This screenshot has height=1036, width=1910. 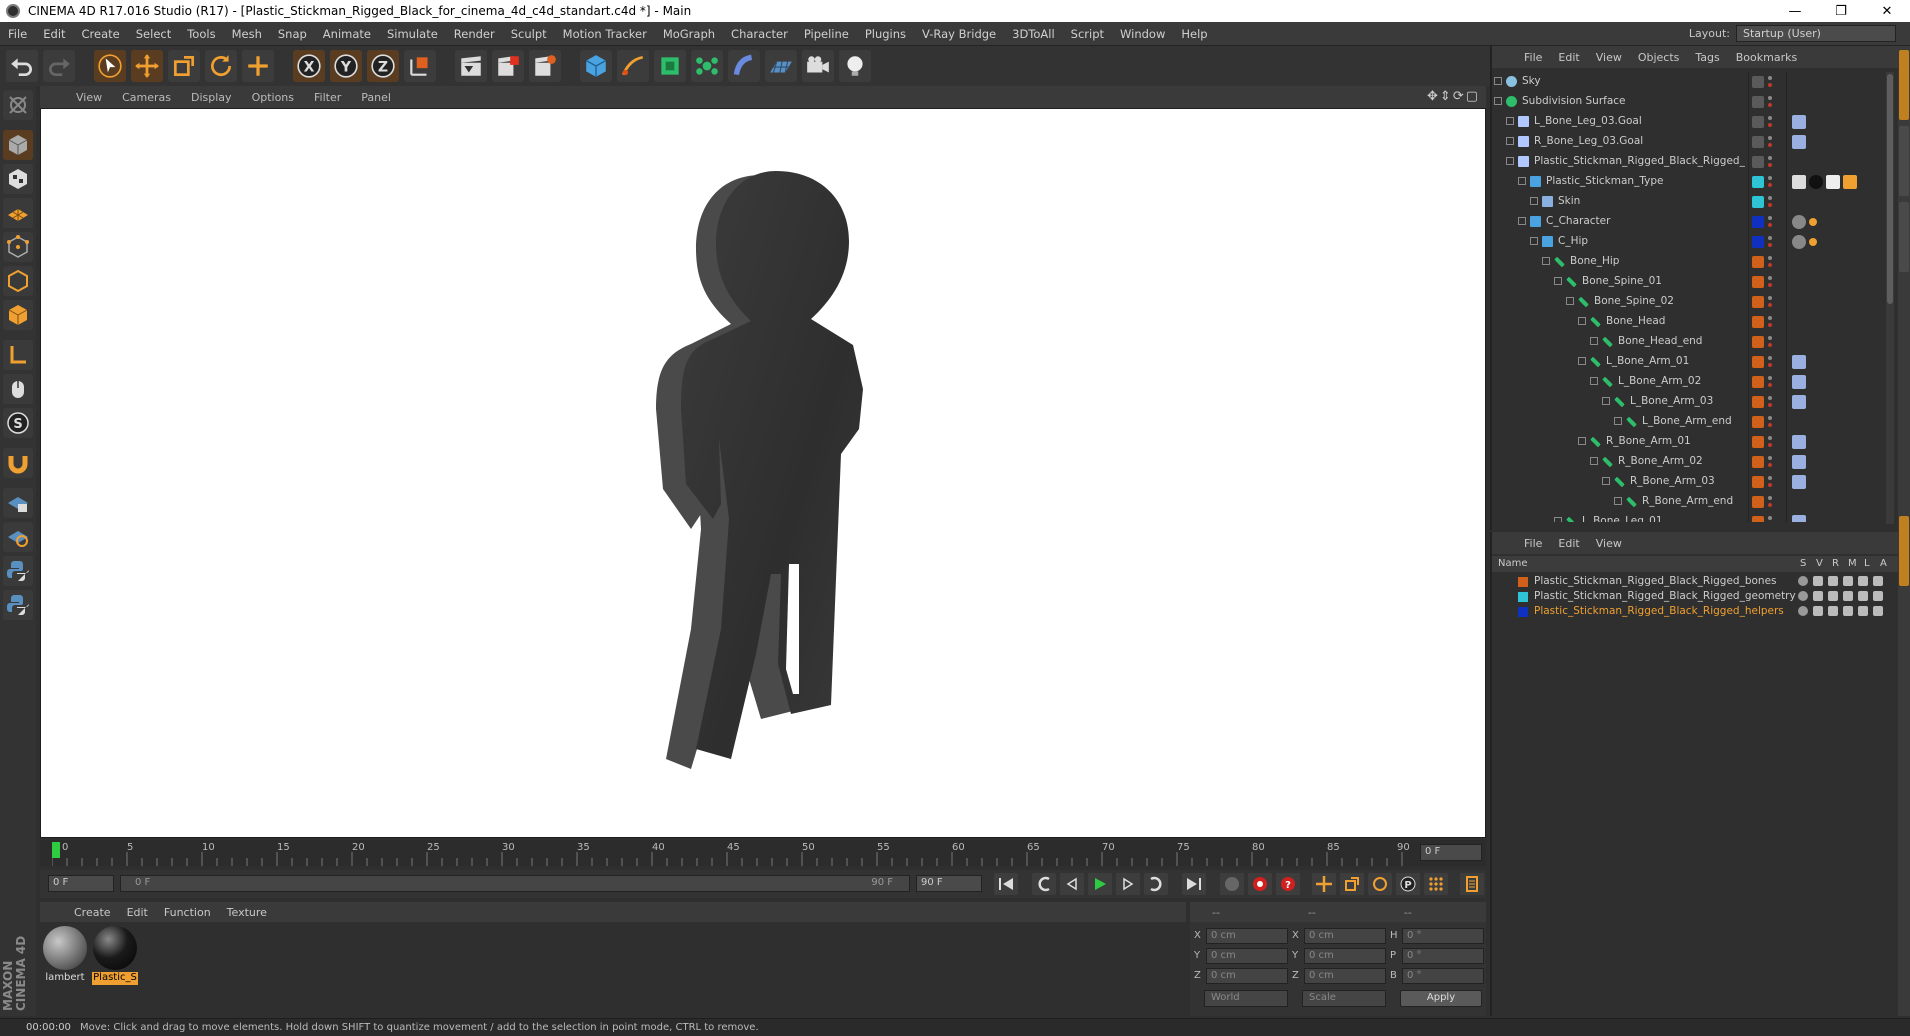 What do you see at coordinates (1247, 976) in the screenshot?
I see `position-z-field: 0 cm` at bounding box center [1247, 976].